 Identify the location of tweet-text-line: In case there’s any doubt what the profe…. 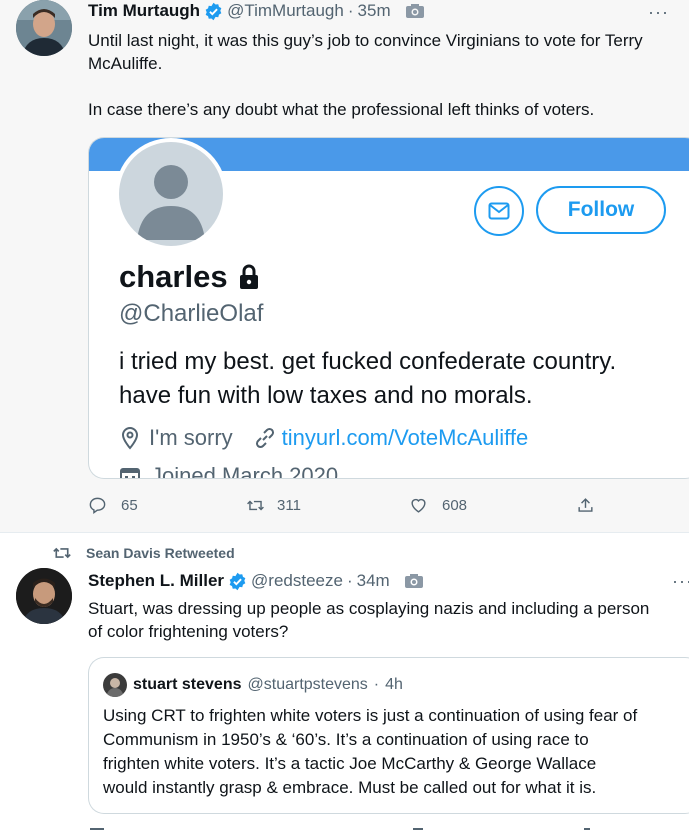
(341, 109).